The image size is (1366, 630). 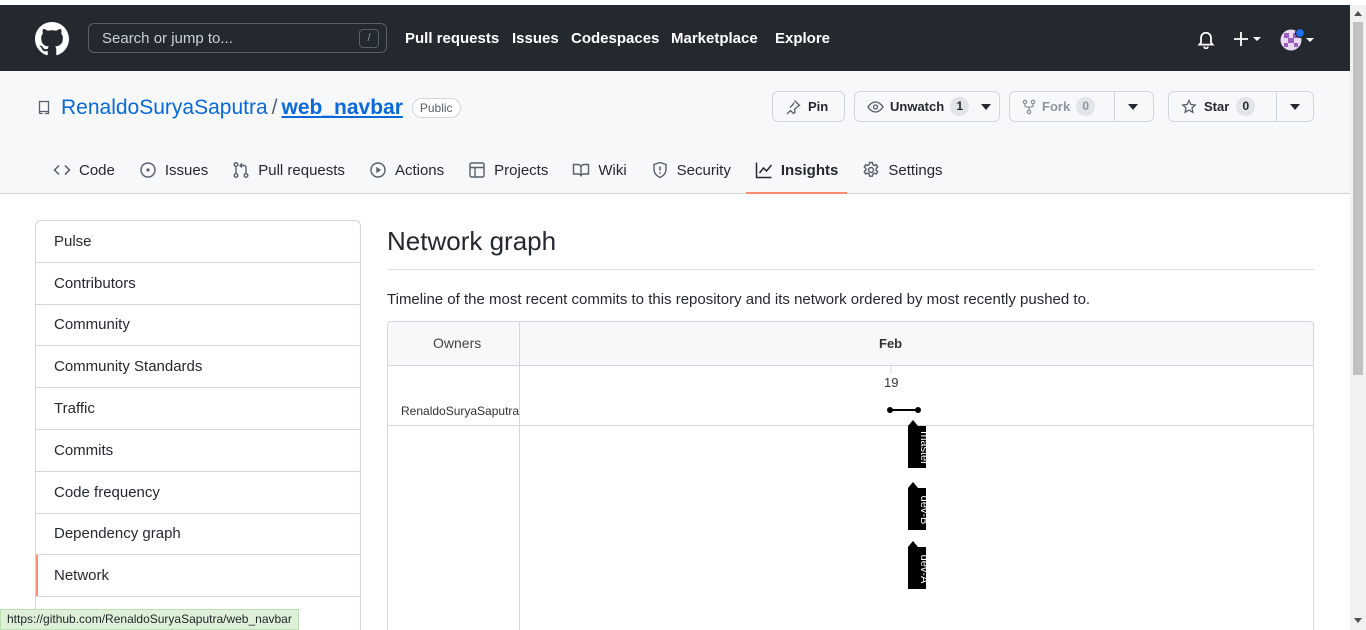 I want to click on tab-wiki: Wiki, so click(x=599, y=170).